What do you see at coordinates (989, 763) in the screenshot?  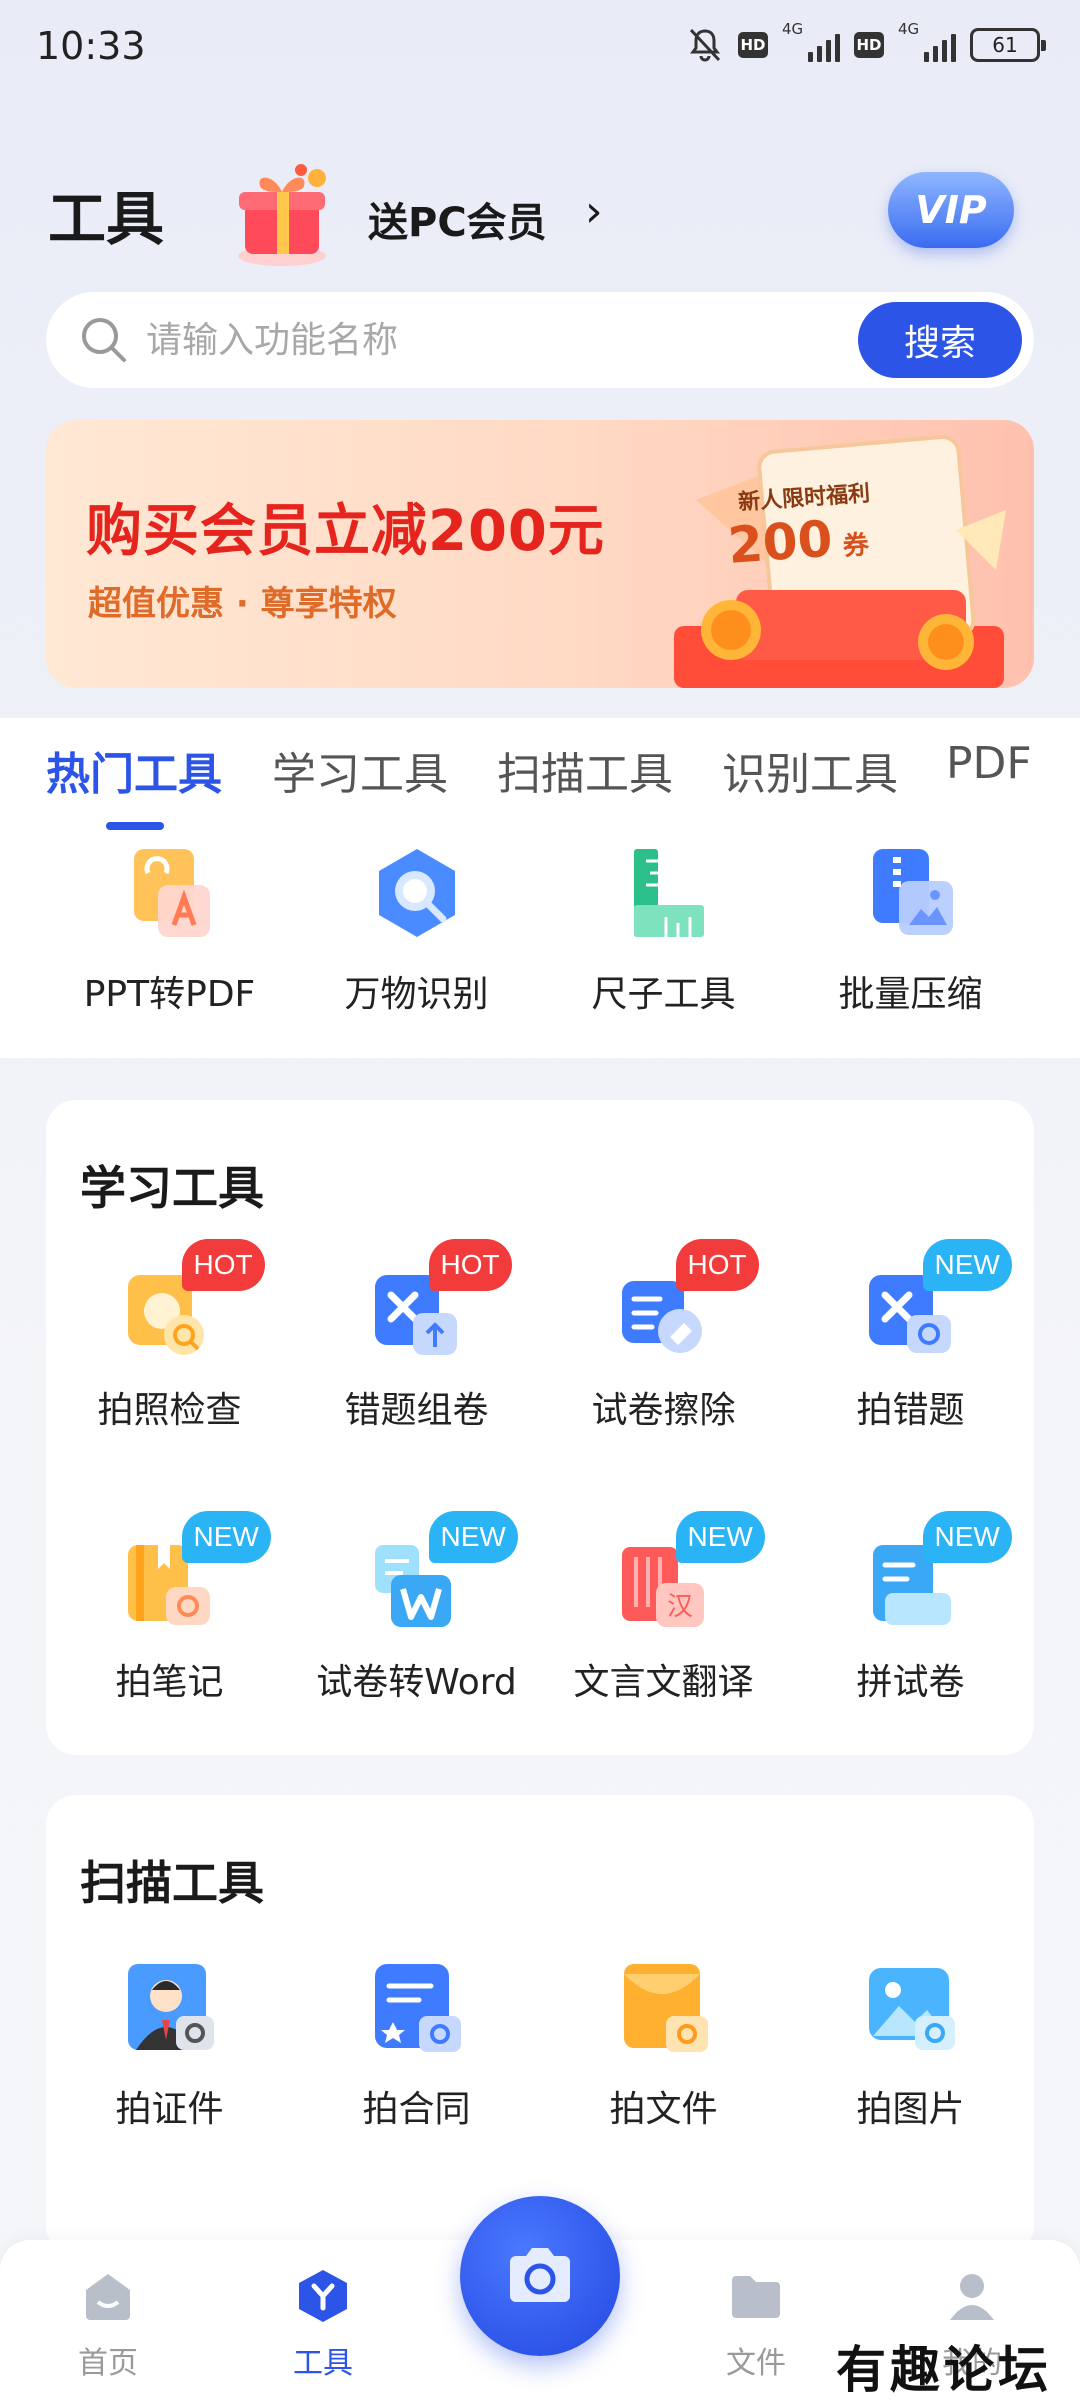 I see `tab-pdf: PDF` at bounding box center [989, 763].